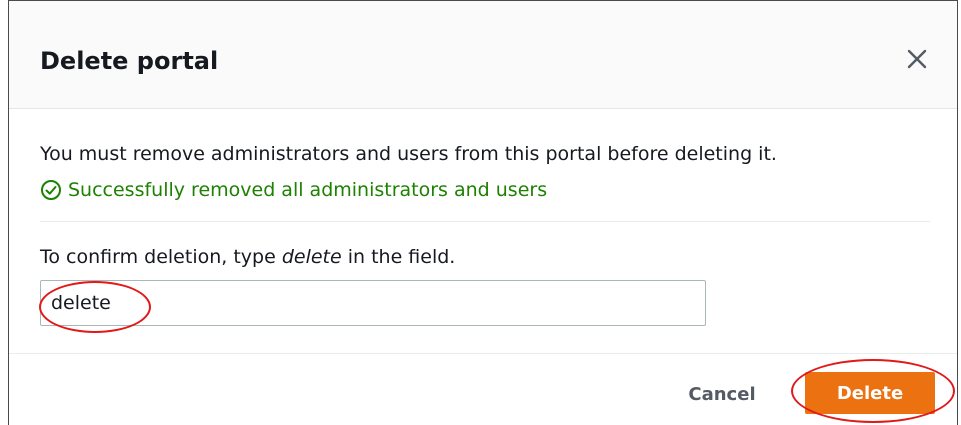 This screenshot has height=425, width=961. I want to click on close-button, so click(917, 61).